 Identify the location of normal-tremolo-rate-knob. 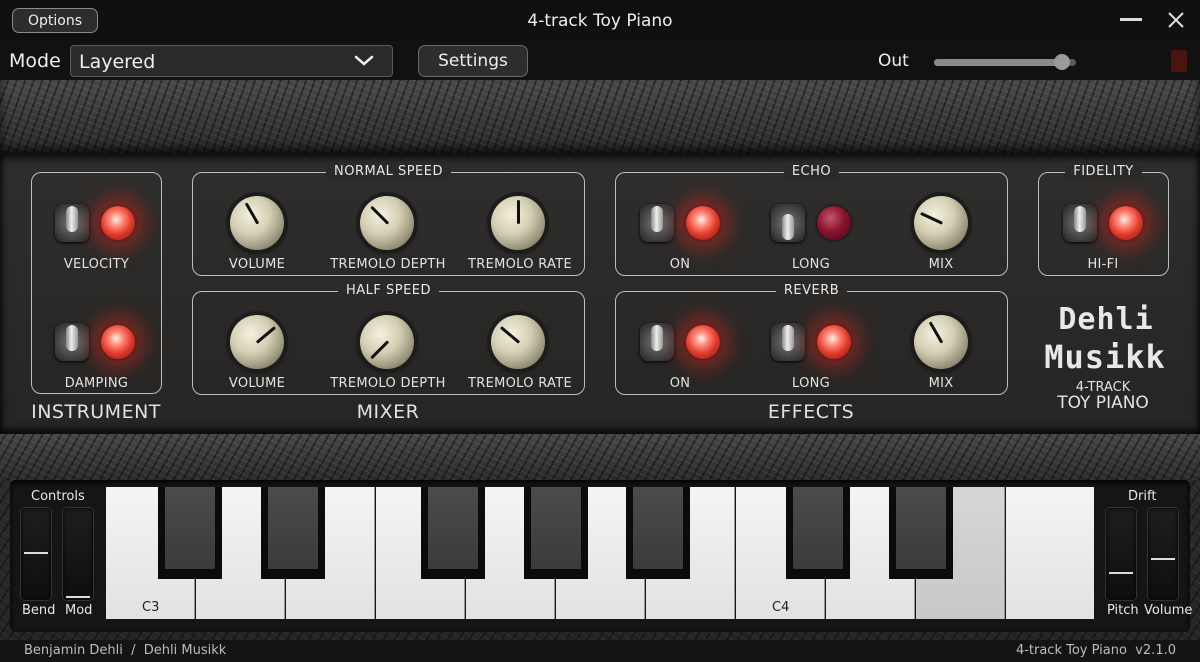
(518, 223).